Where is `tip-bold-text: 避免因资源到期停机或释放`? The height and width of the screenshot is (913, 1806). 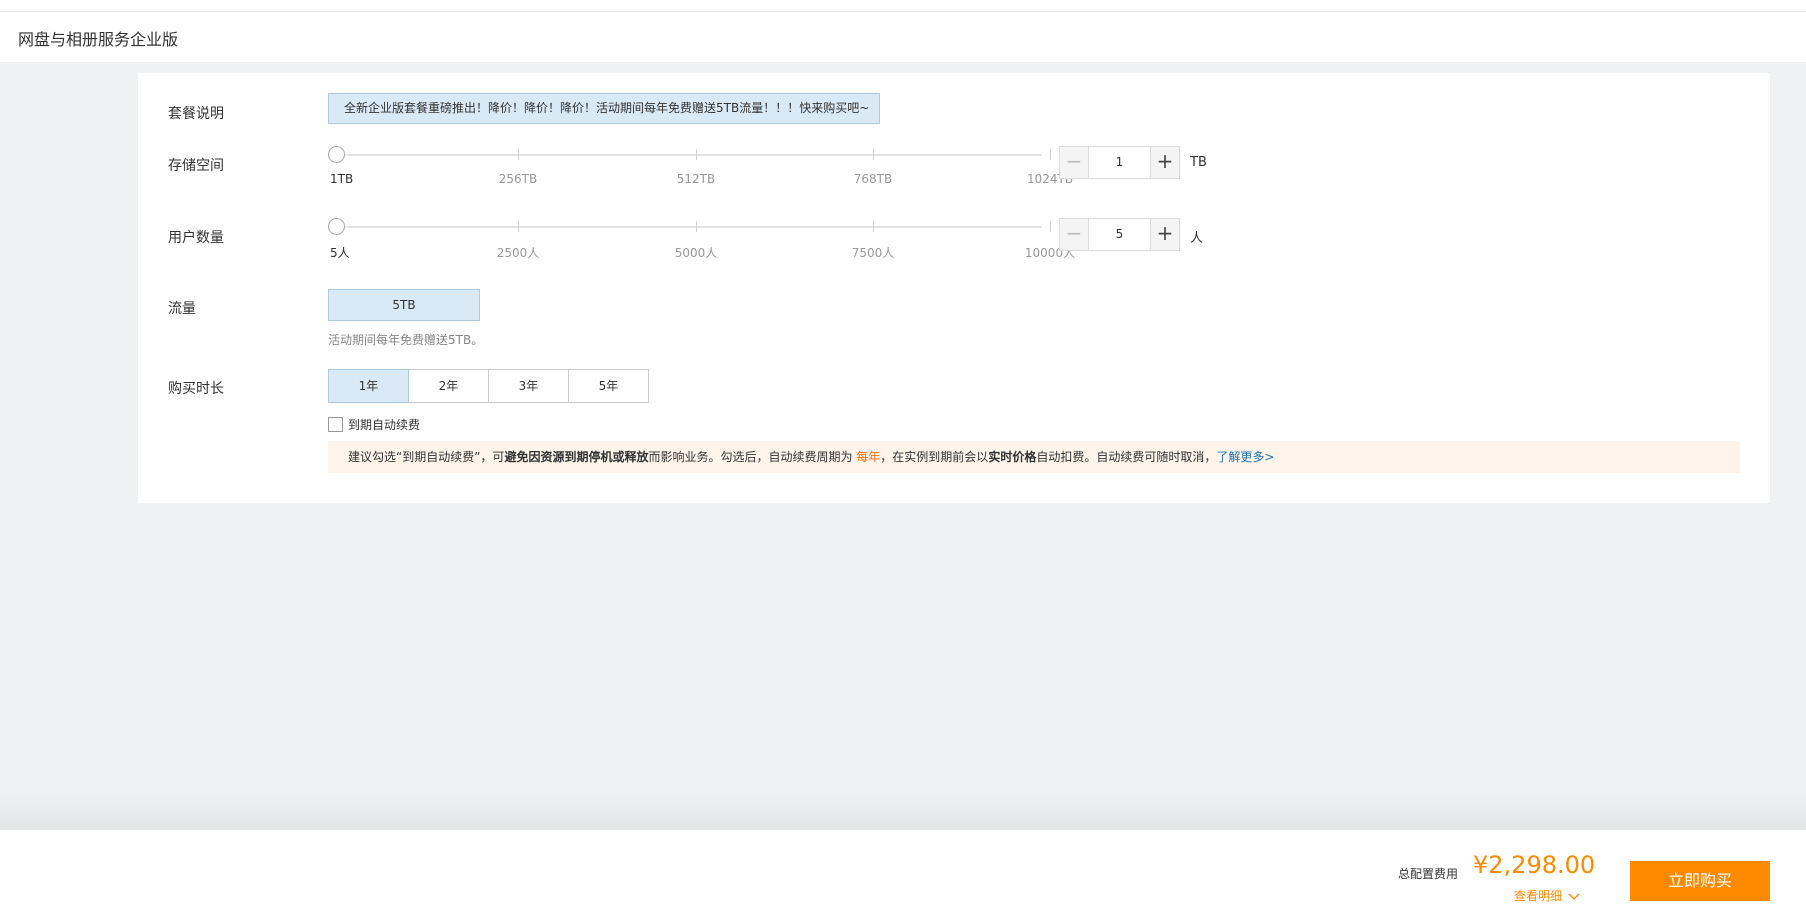 tip-bold-text: 避免因资源到期停机或释放 is located at coordinates (576, 457).